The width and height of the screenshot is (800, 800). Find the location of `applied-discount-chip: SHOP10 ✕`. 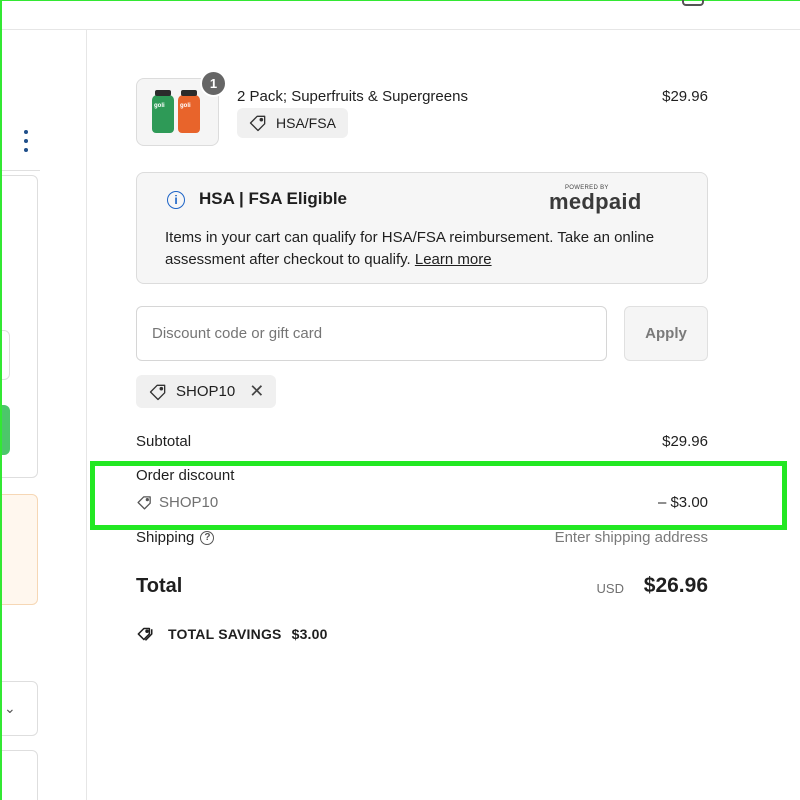

applied-discount-chip: SHOP10 ✕ is located at coordinates (206, 391).